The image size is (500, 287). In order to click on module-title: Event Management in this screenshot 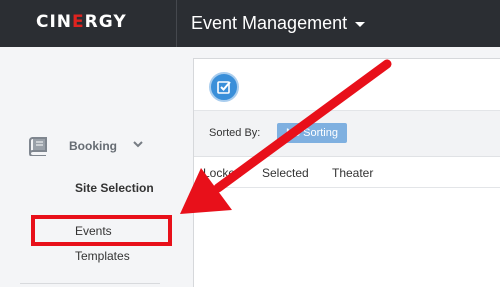, I will do `click(269, 23)`.